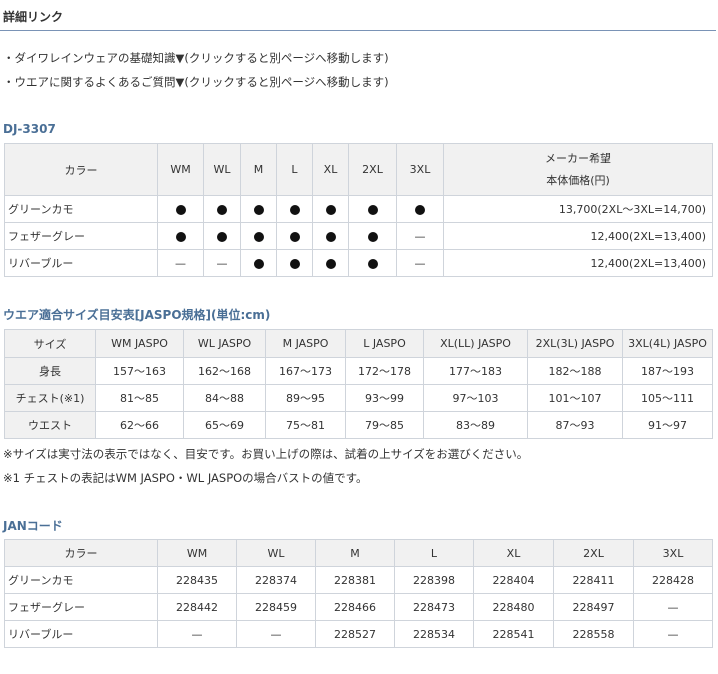  What do you see at coordinates (33, 526) in the screenshot?
I see `jan-title: JANコード` at bounding box center [33, 526].